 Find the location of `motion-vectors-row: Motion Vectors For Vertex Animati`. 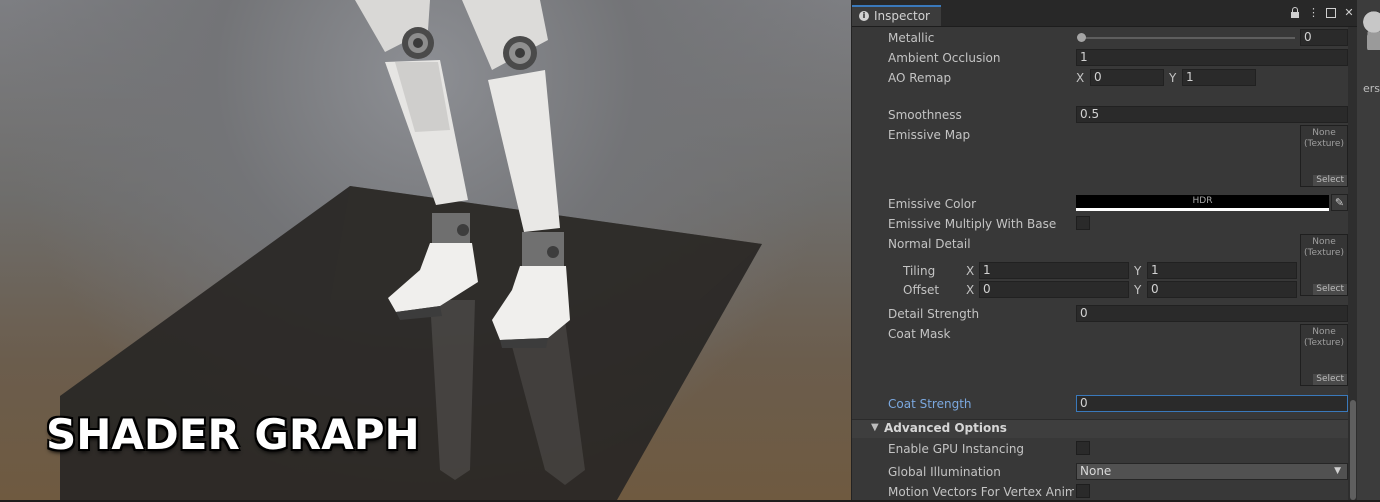

motion-vectors-row: Motion Vectors For Vertex Animati is located at coordinates (1100, 492).